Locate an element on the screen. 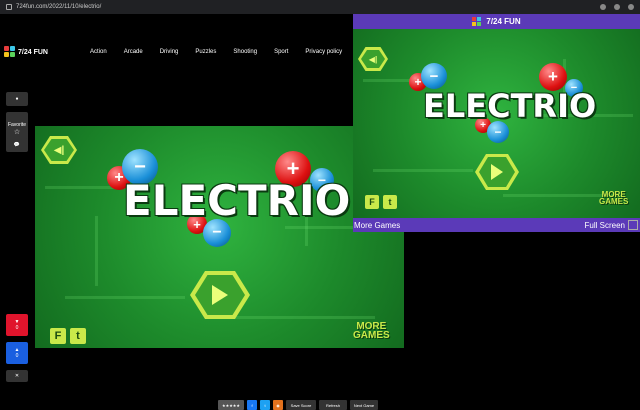 The width and height of the screenshot is (640, 410). popup-title: 7/24 FUN is located at coordinates (503, 21).